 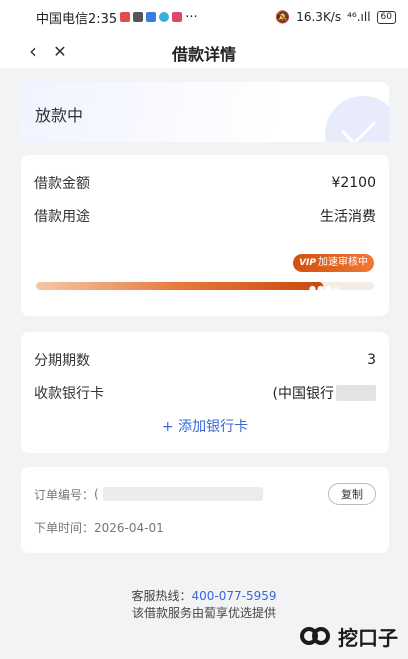 What do you see at coordinates (205, 426) in the screenshot?
I see `add-bank-card-button: + 添加银行卡` at bounding box center [205, 426].